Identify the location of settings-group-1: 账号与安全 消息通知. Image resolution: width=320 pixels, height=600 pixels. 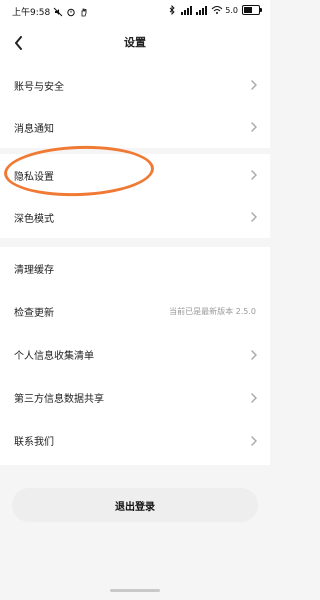
(135, 106).